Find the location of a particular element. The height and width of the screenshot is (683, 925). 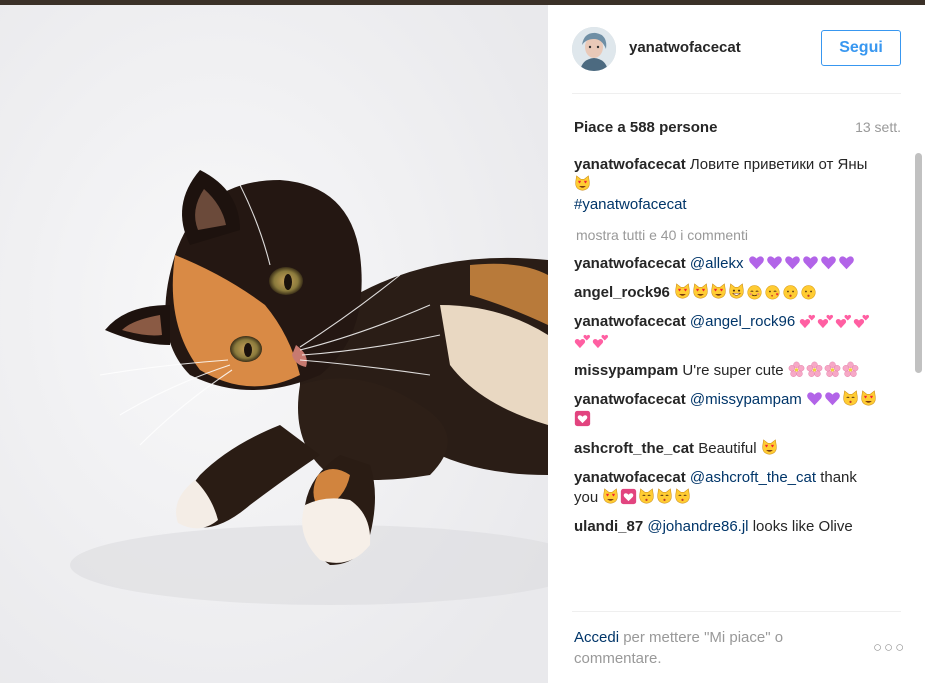

comment-username: ashcroft_the_cat is located at coordinates (634, 448).